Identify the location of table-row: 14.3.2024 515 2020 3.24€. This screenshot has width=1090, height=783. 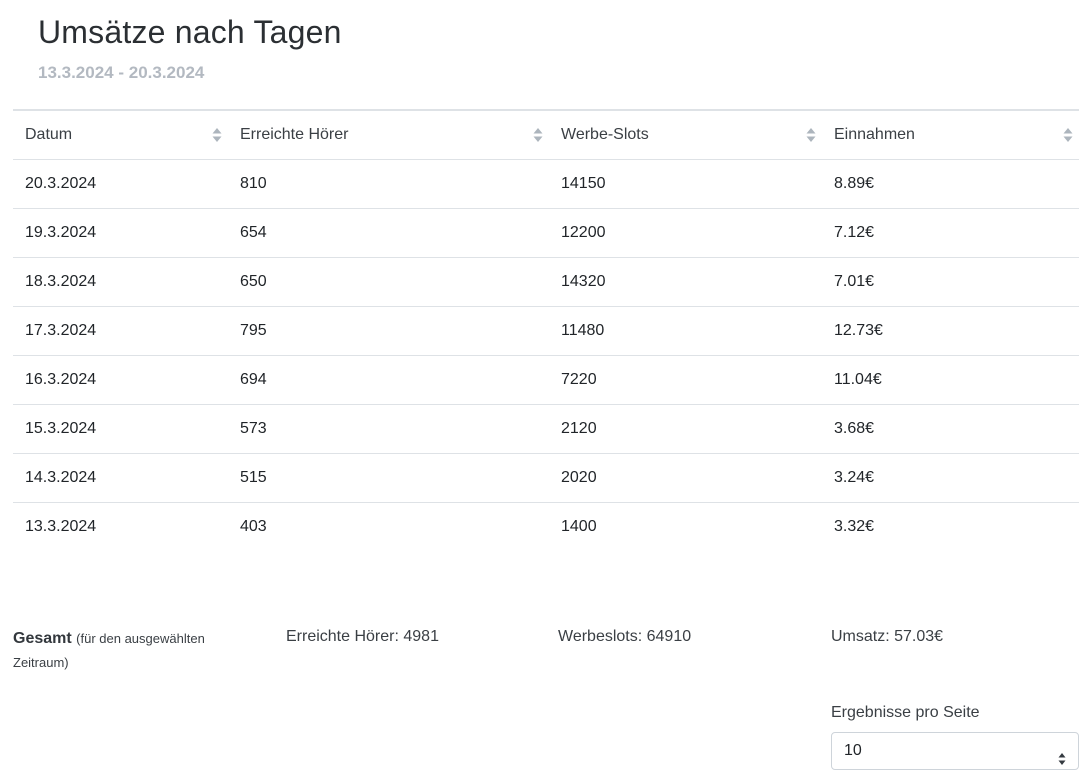
(546, 478).